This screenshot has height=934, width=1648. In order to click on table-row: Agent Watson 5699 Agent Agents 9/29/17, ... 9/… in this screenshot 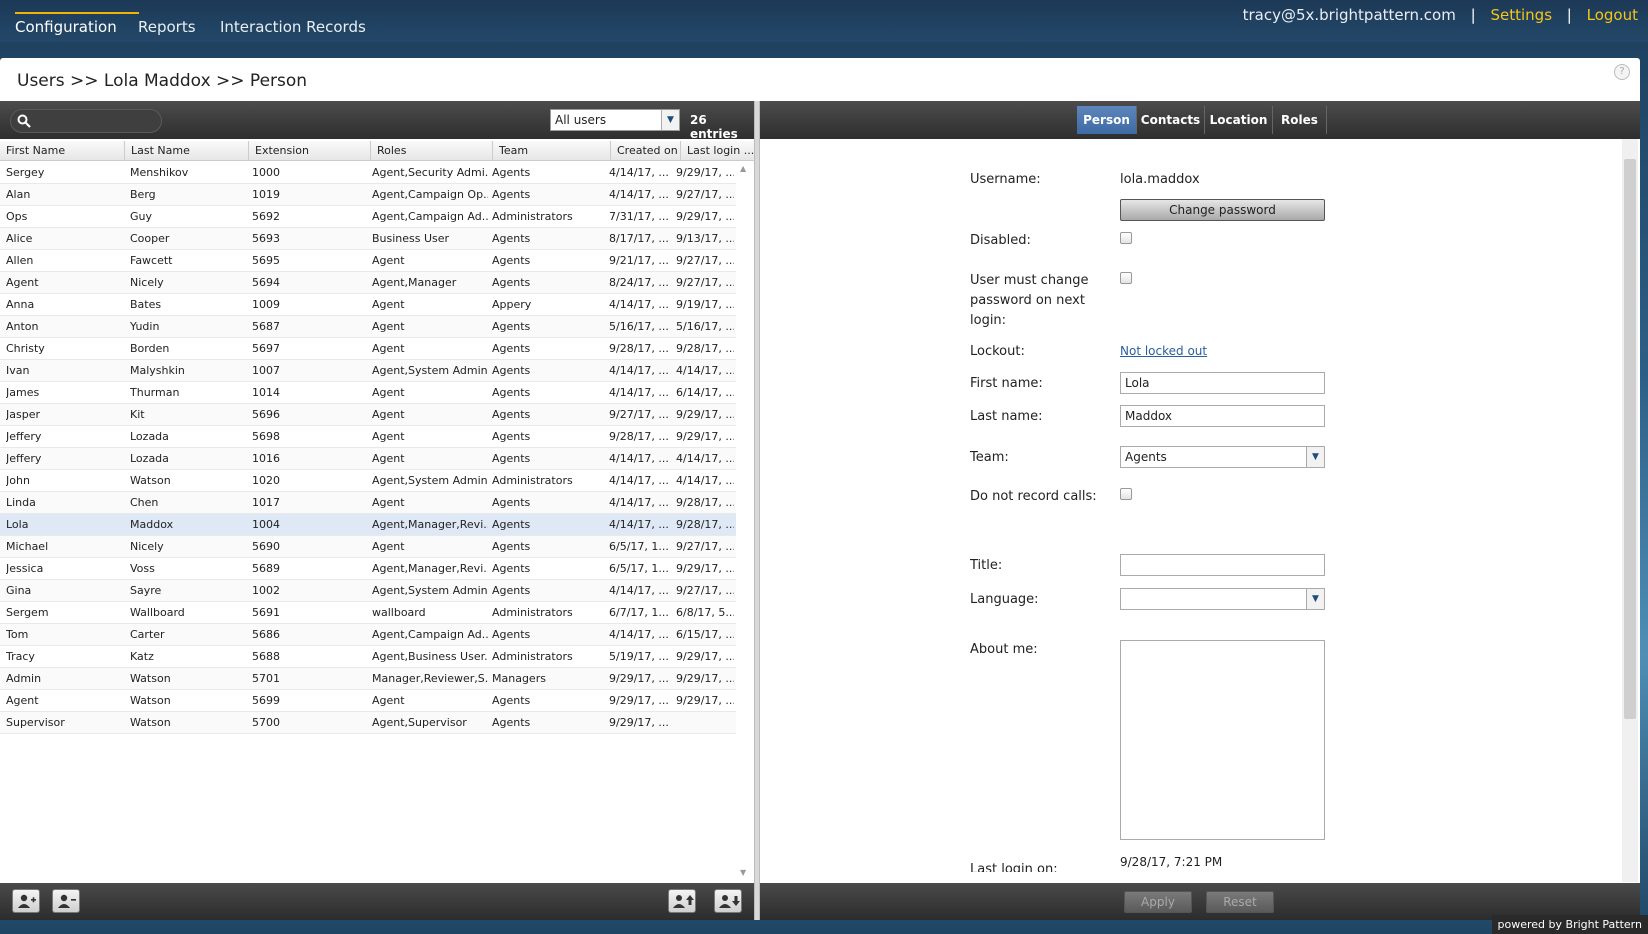, I will do `click(368, 701)`.